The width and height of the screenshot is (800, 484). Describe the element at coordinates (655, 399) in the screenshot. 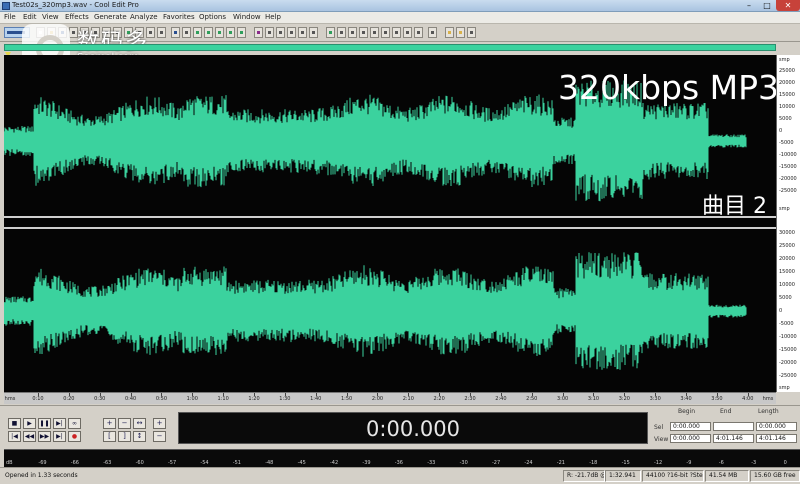

I see `time-label: 3:30` at that location.